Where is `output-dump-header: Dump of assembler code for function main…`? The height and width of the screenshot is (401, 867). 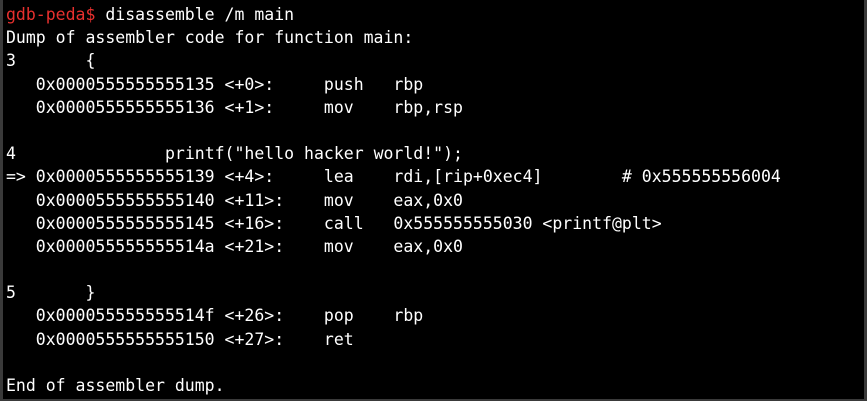
output-dump-header: Dump of assembler code for function main… is located at coordinates (210, 38).